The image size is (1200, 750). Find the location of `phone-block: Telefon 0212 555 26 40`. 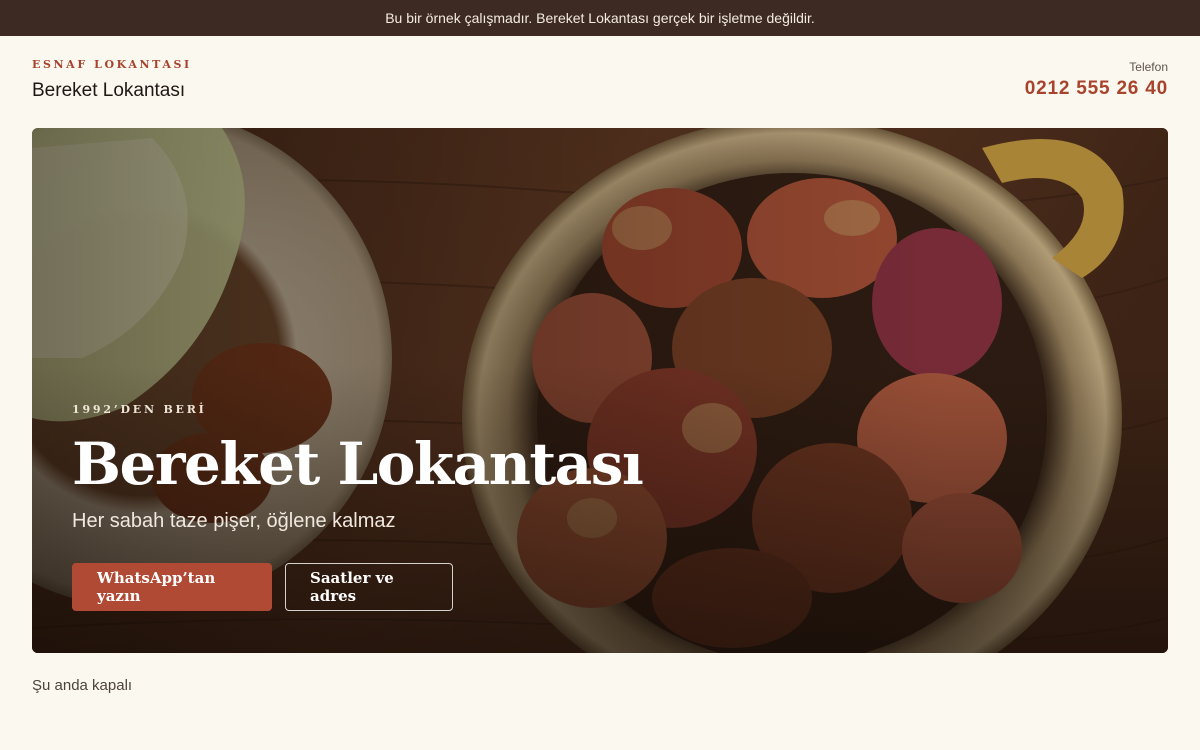

phone-block: Telefon 0212 555 26 40 is located at coordinates (1096, 80).